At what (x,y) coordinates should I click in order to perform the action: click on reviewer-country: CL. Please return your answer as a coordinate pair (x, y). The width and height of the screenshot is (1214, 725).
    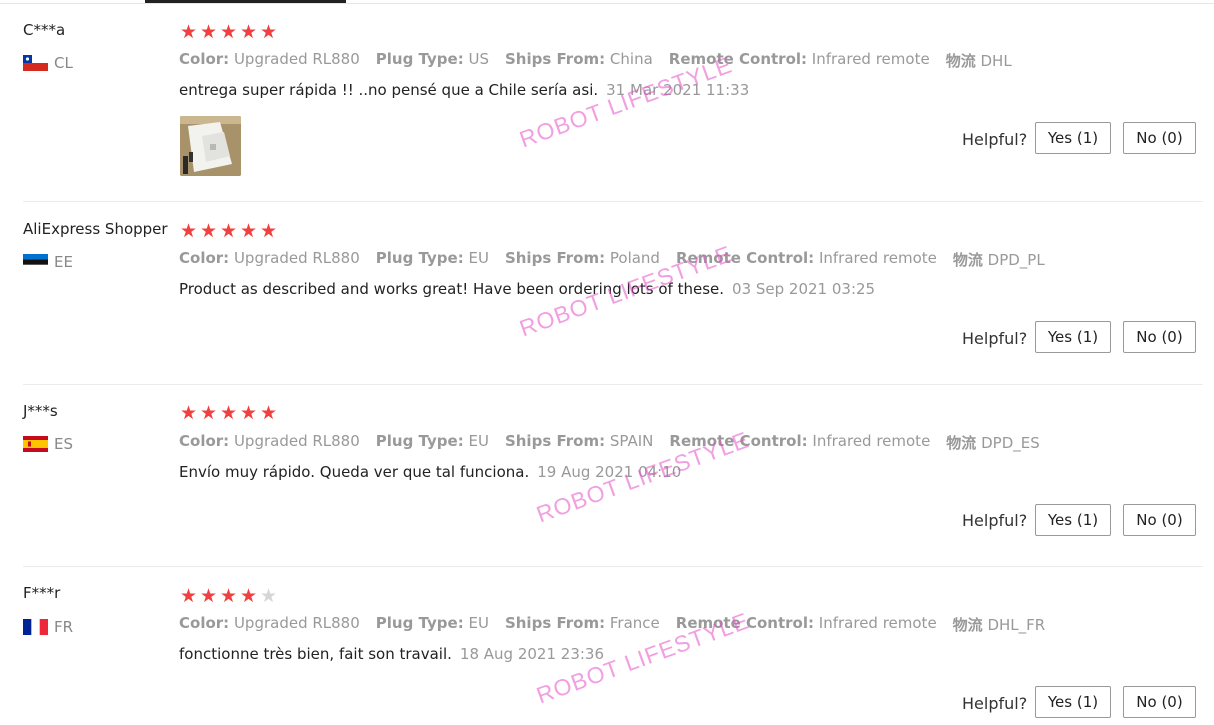
    Looking at the image, I should click on (48, 63).